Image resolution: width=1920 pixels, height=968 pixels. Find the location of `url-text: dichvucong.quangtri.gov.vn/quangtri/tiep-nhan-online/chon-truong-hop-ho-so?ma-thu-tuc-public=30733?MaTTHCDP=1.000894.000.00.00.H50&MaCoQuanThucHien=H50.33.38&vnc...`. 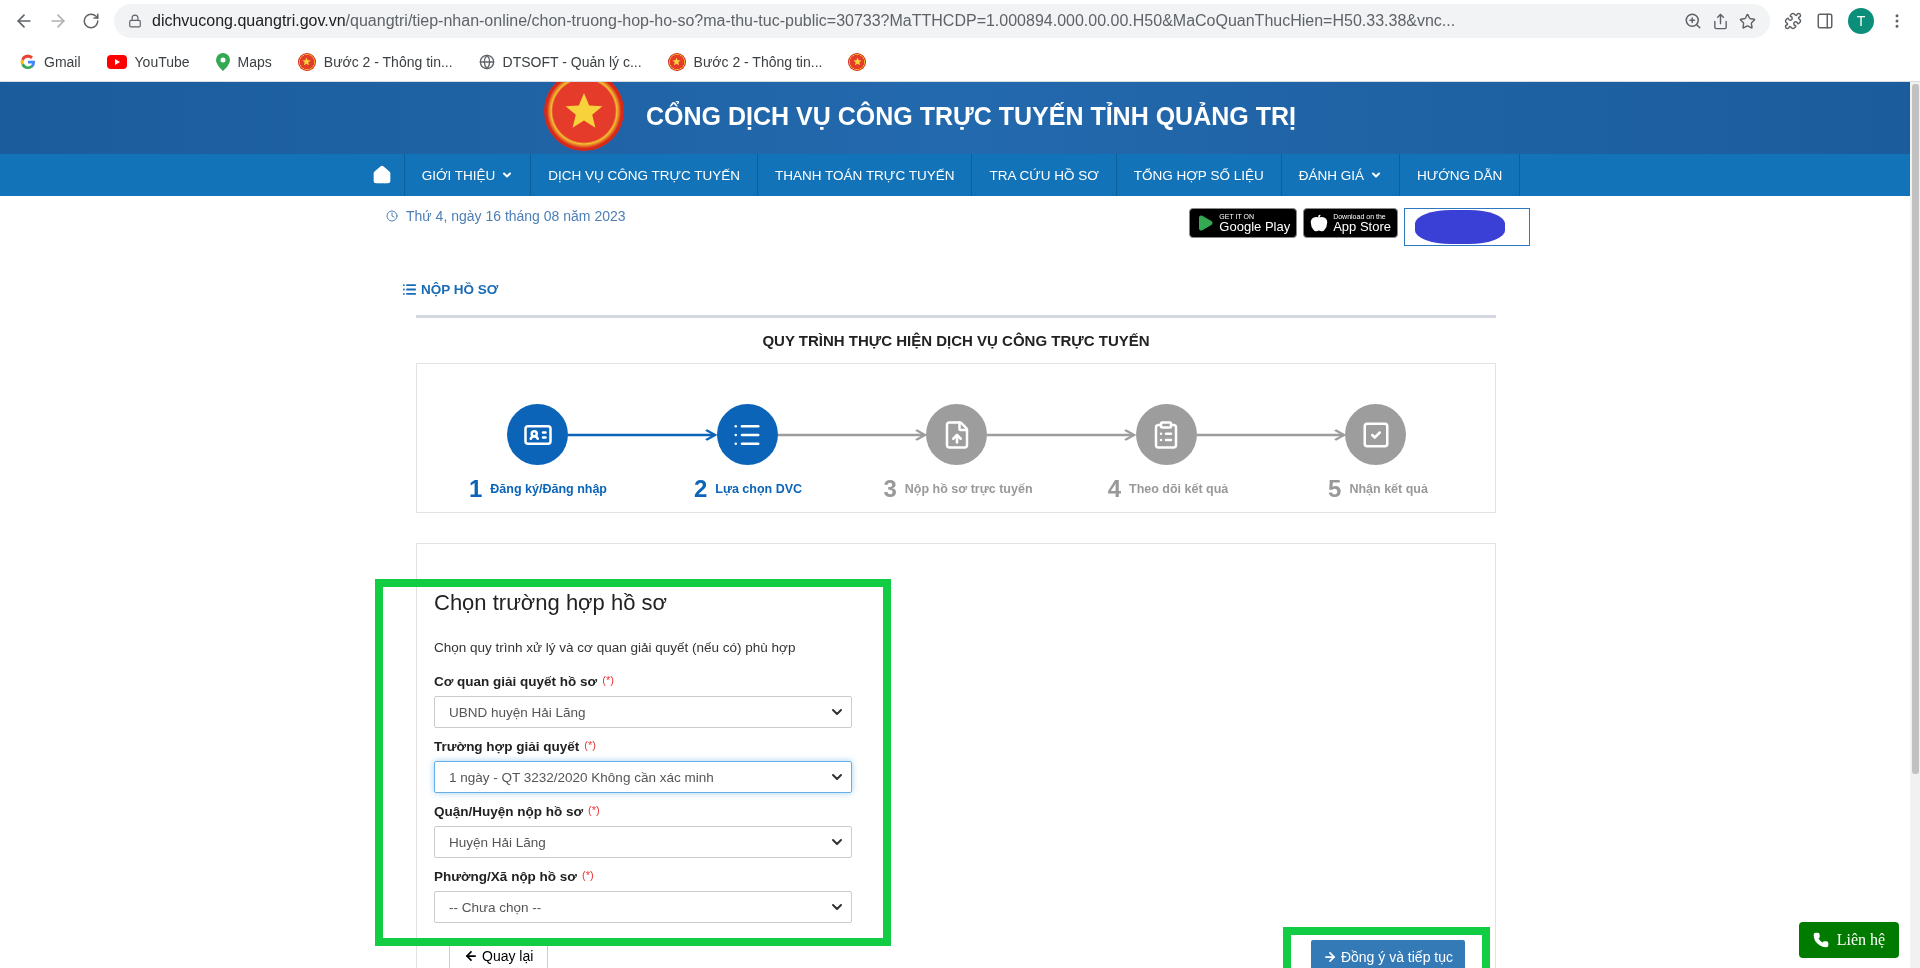

url-text: dichvucong.quangtri.gov.vn/quangtri/tiep-nhan-online/chon-truong-hop-ho-so?ma-thu-tuc-public=30733?MaTTHCDP=1.000894.000.00.00.H50&MaCoQuanThucHien=H50.33.38&vnc... is located at coordinates (804, 21).